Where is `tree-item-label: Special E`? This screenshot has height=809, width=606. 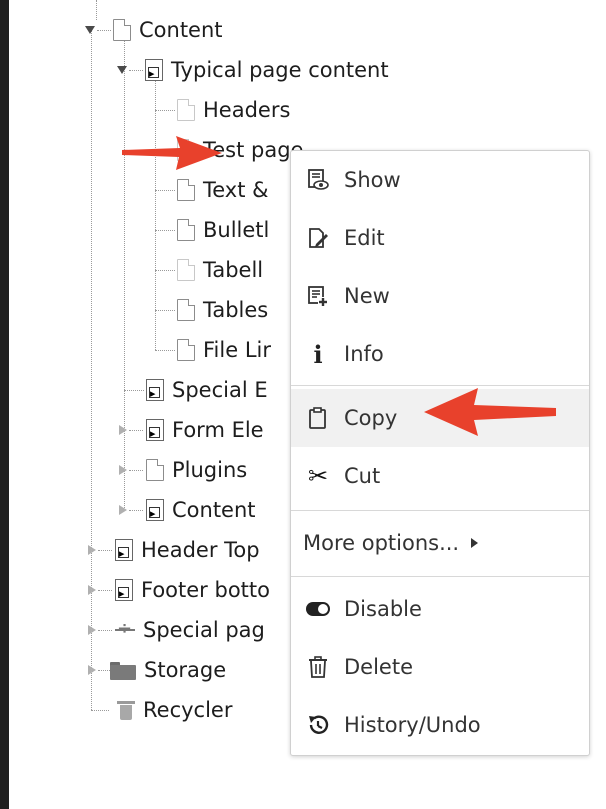 tree-item-label: Special E is located at coordinates (220, 390).